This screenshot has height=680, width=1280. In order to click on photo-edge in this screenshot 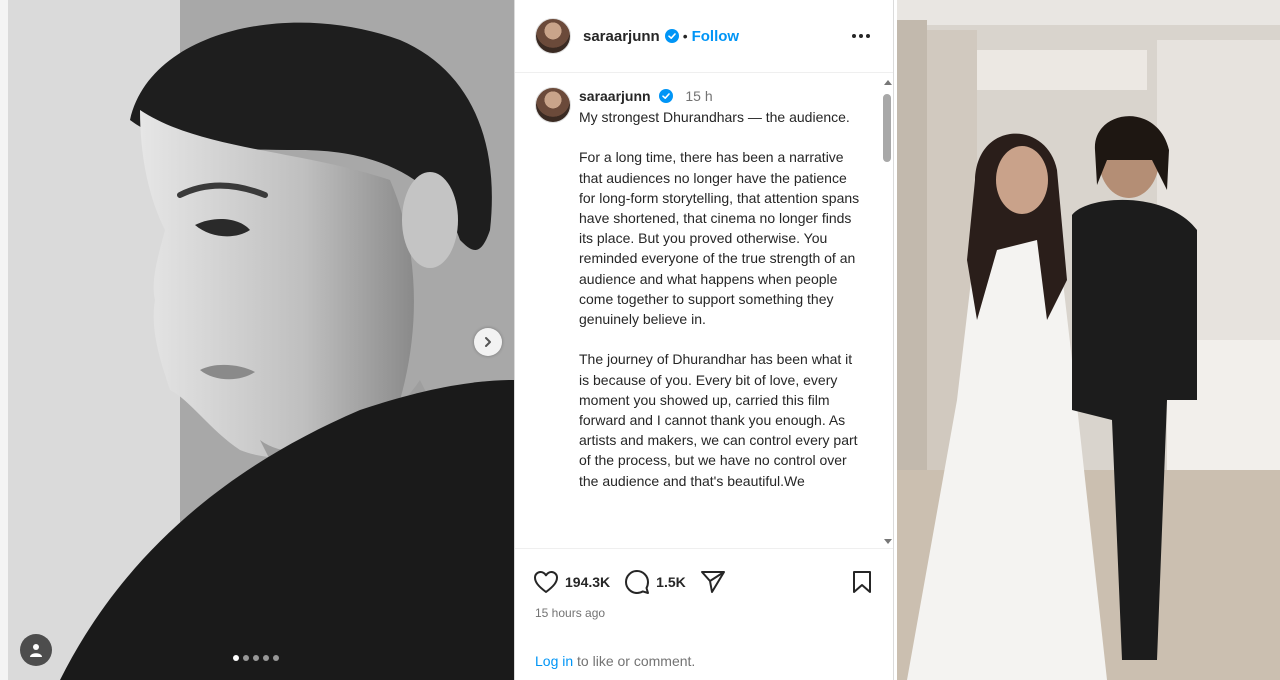, I will do `click(4, 340)`.